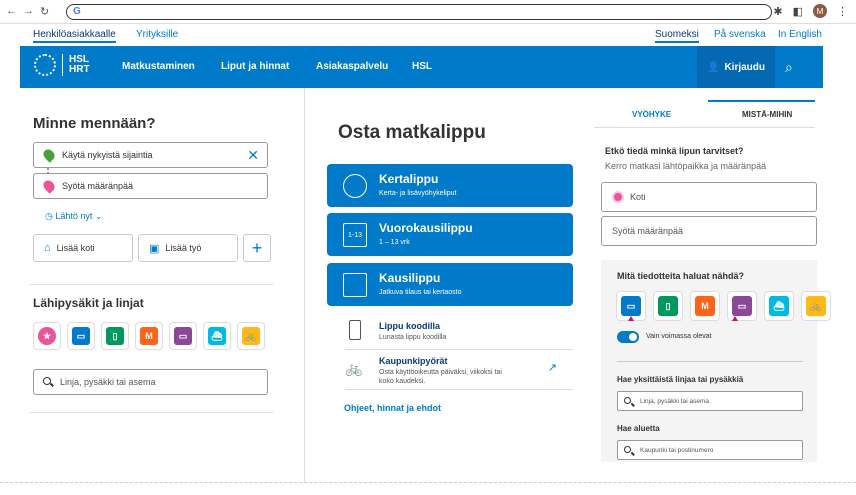 Image resolution: width=856 pixels, height=495 pixels. Describe the element at coordinates (674, 151) in the screenshot. I see `zone-question: Etkö tiedä minkä lipun tarvitset?` at that location.